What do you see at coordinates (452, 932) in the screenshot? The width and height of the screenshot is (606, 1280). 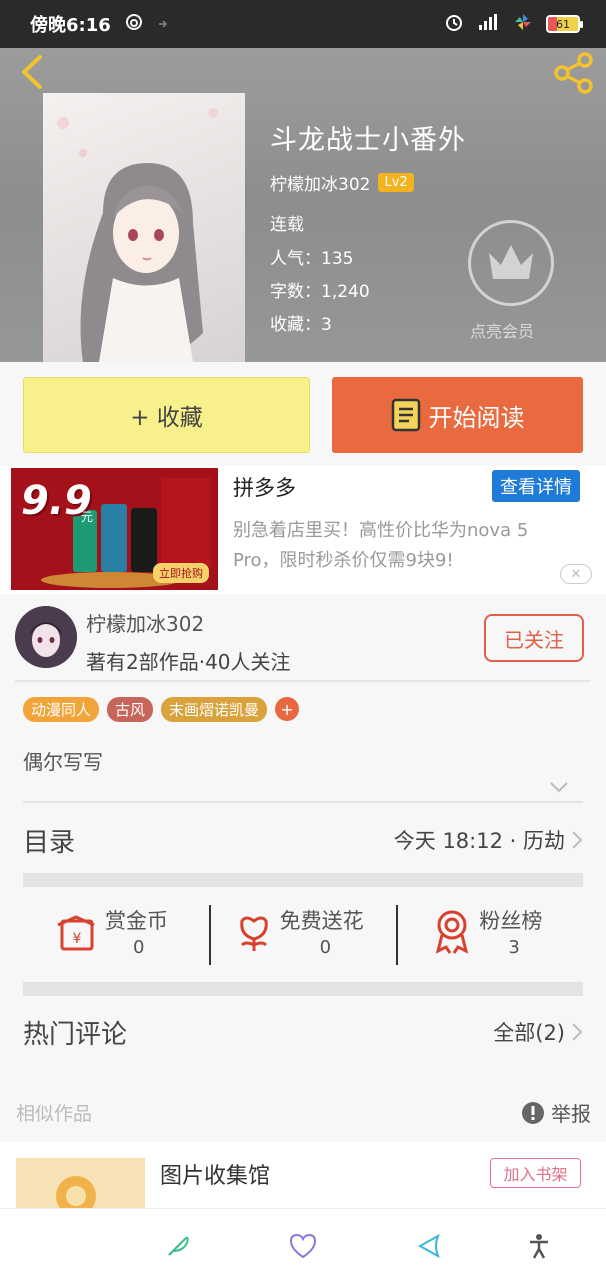 I see `medal-icon` at bounding box center [452, 932].